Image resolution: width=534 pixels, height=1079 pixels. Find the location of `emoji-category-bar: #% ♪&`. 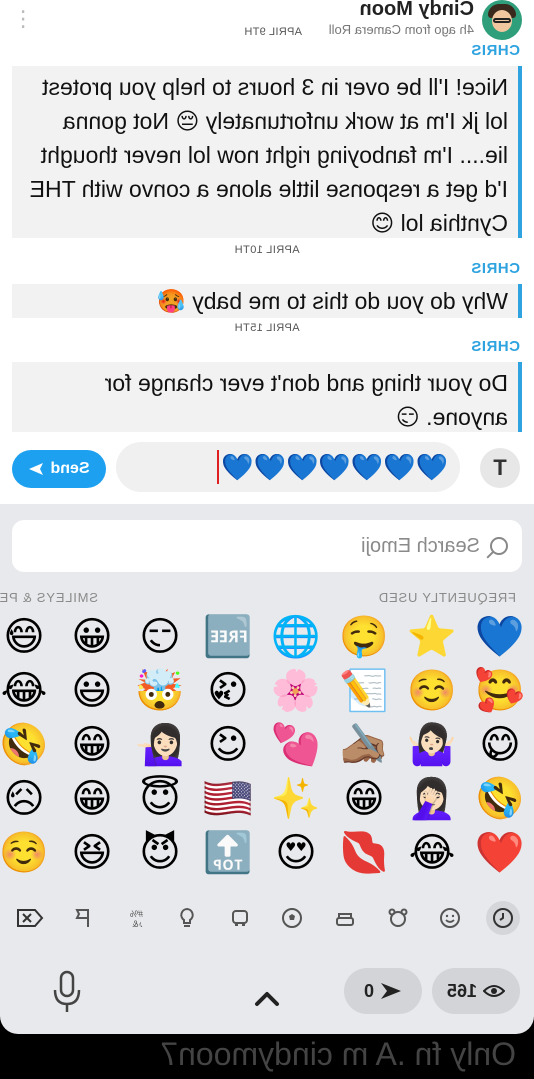

emoji-category-bar: #% ♪& is located at coordinates (266, 918).